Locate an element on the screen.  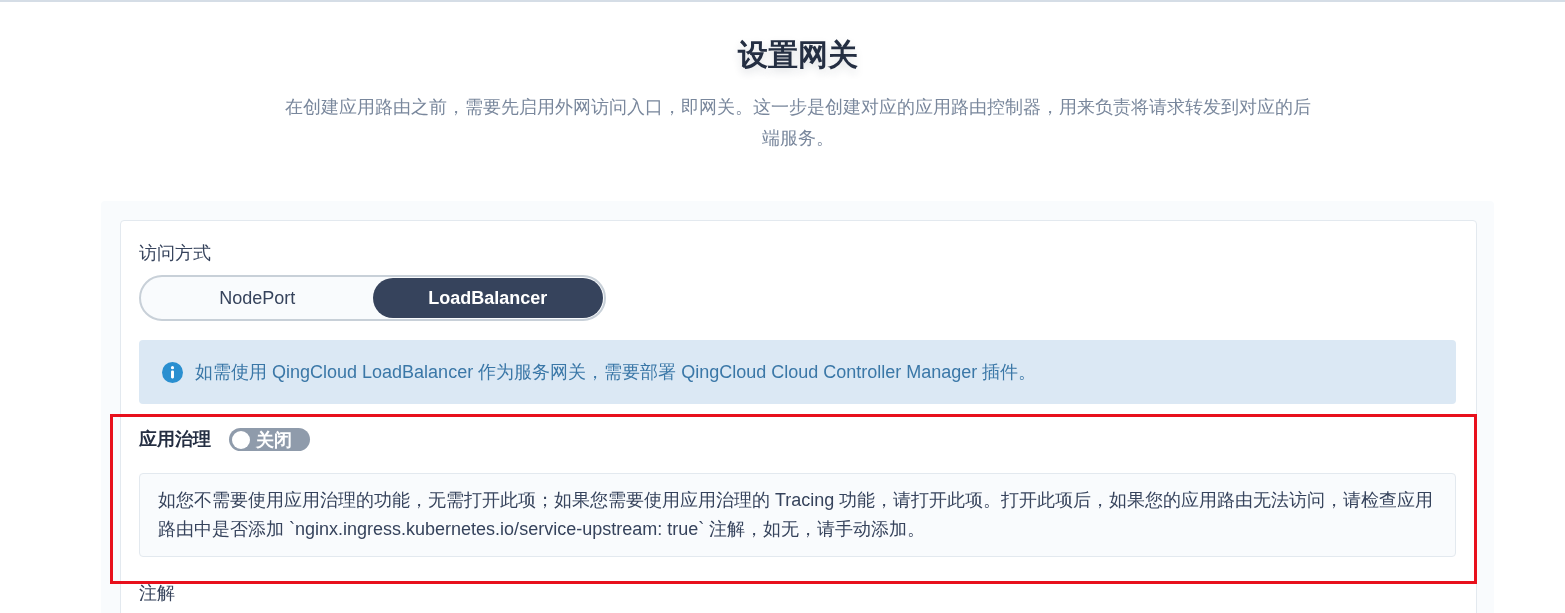
segment-option: LoadBalancer is located at coordinates (487, 298).